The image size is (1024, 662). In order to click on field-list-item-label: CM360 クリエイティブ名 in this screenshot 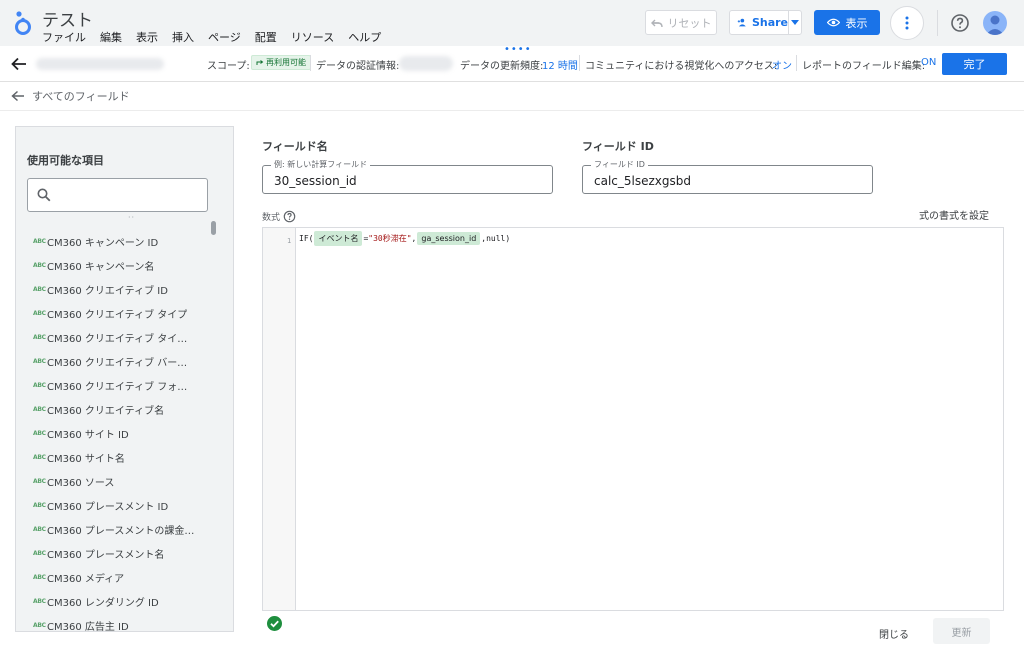, I will do `click(106, 411)`.